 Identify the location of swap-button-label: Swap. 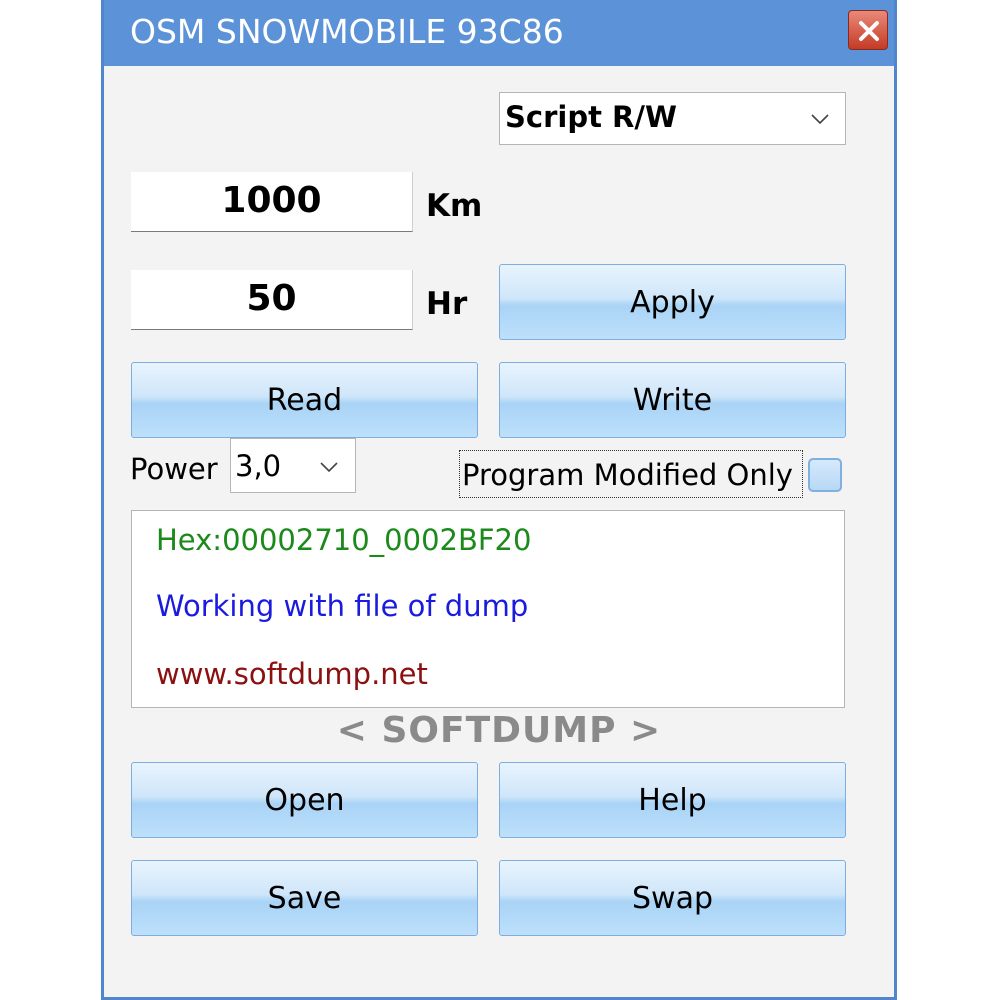
(672, 898).